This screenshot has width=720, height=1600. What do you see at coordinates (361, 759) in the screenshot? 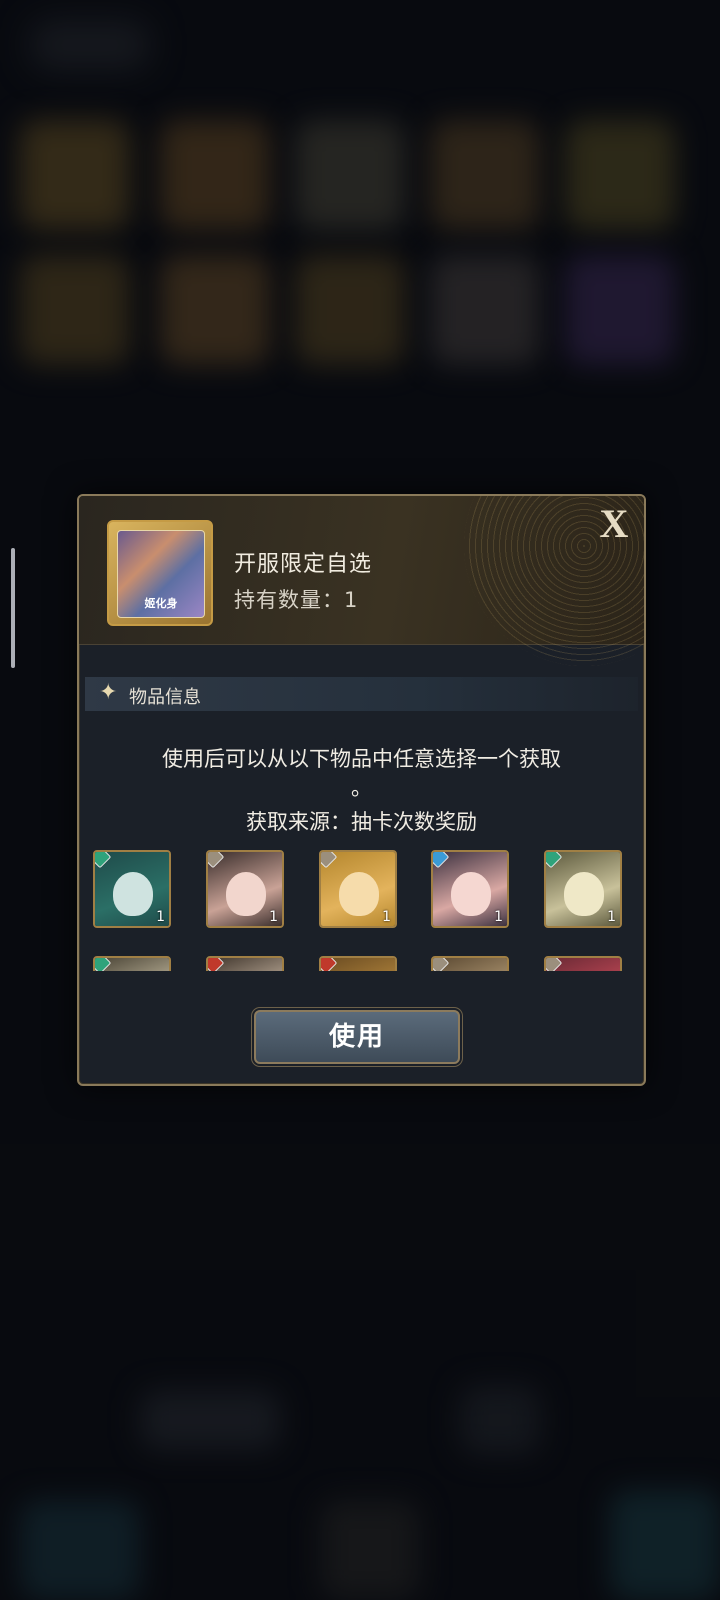
I see `item-description-line1: 使用后可以从以下物品中任意选择一个获取` at bounding box center [361, 759].